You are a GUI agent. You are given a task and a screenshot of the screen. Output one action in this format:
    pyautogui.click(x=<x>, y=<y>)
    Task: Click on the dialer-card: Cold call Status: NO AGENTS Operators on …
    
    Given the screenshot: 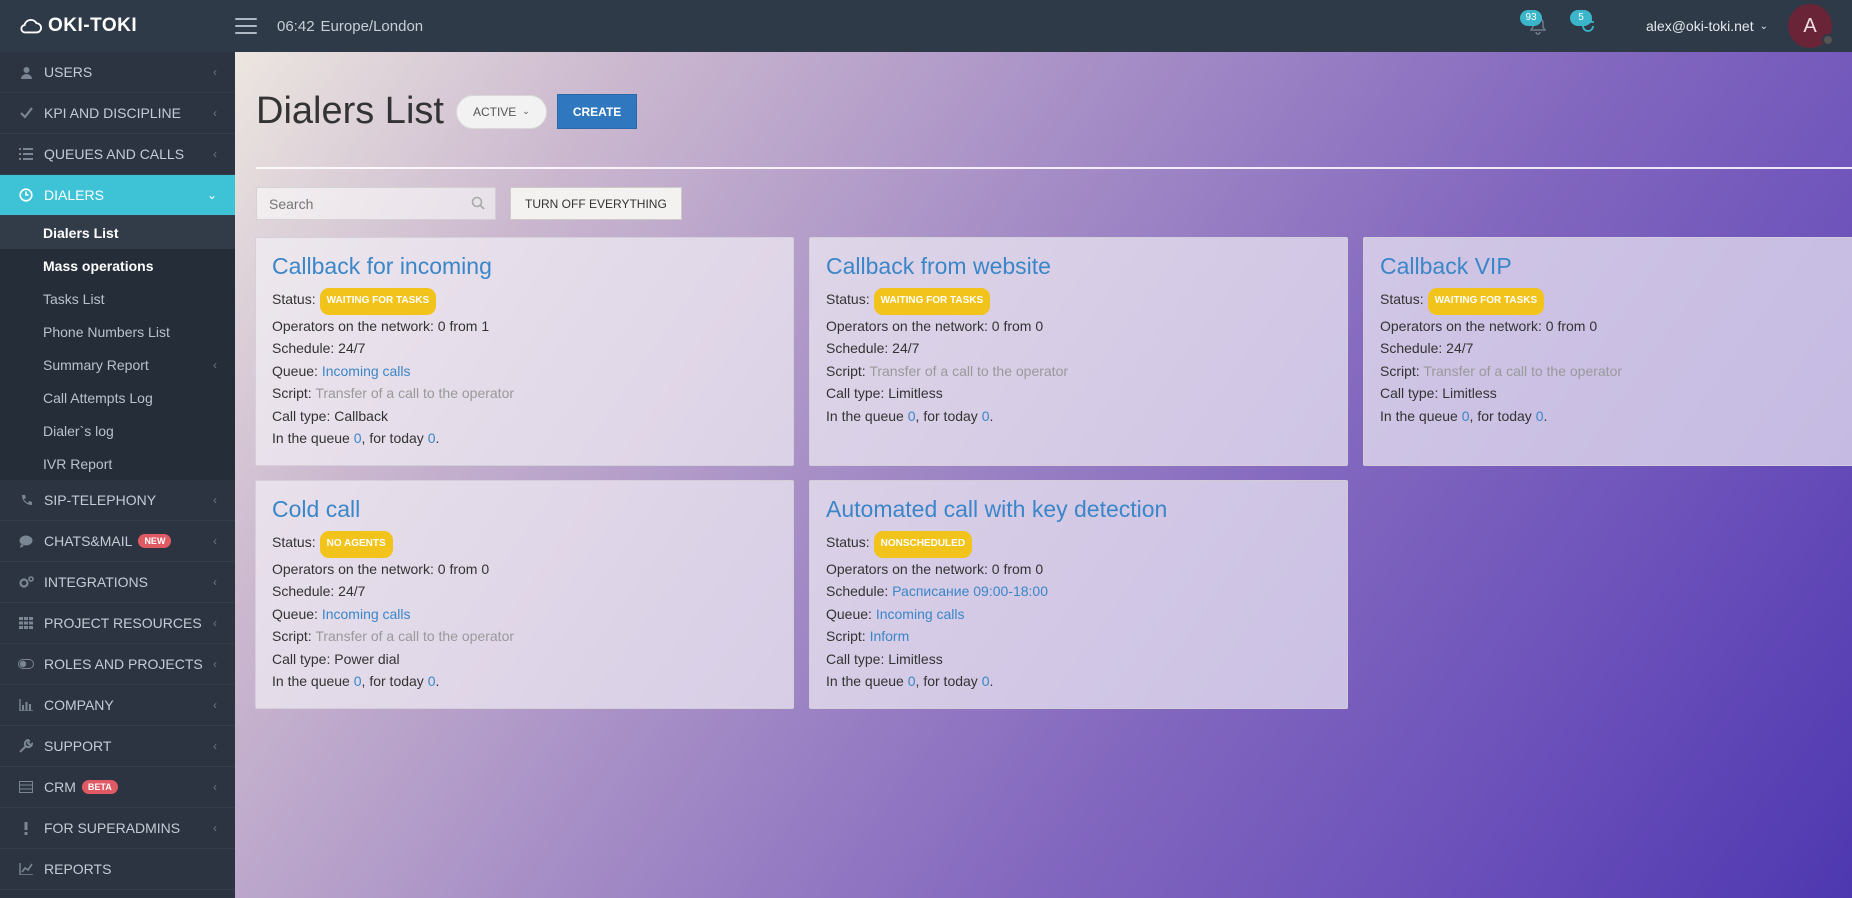 What is the action you would take?
    pyautogui.click(x=524, y=594)
    